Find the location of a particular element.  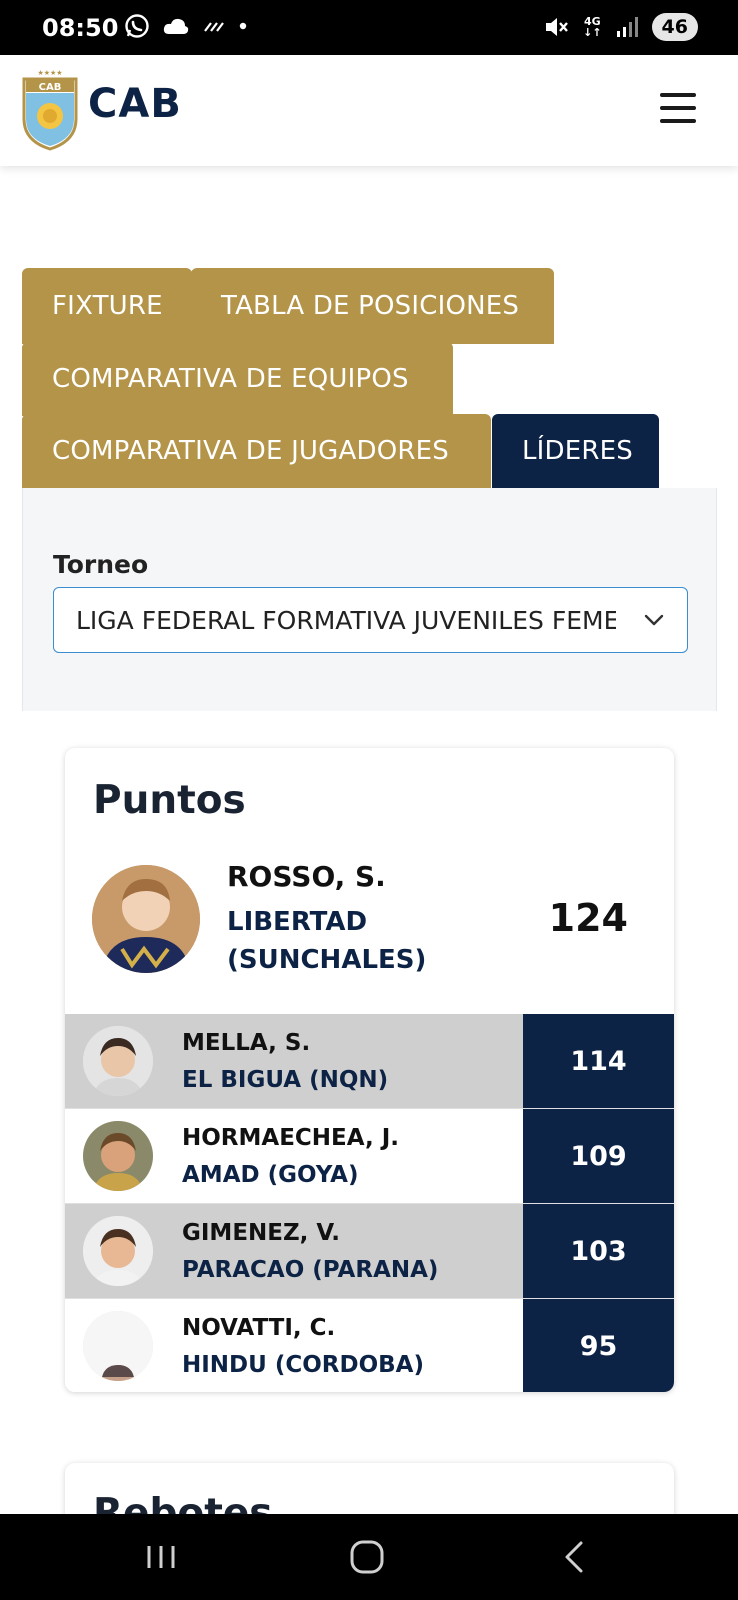

player-name: NOVATTI, C. is located at coordinates (259, 1328).